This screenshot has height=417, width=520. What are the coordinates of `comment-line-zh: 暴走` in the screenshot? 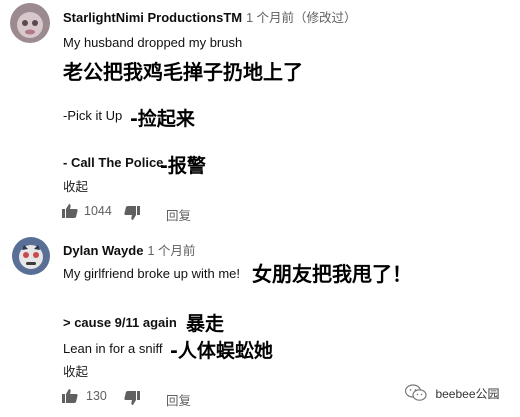 It's located at (205, 324).